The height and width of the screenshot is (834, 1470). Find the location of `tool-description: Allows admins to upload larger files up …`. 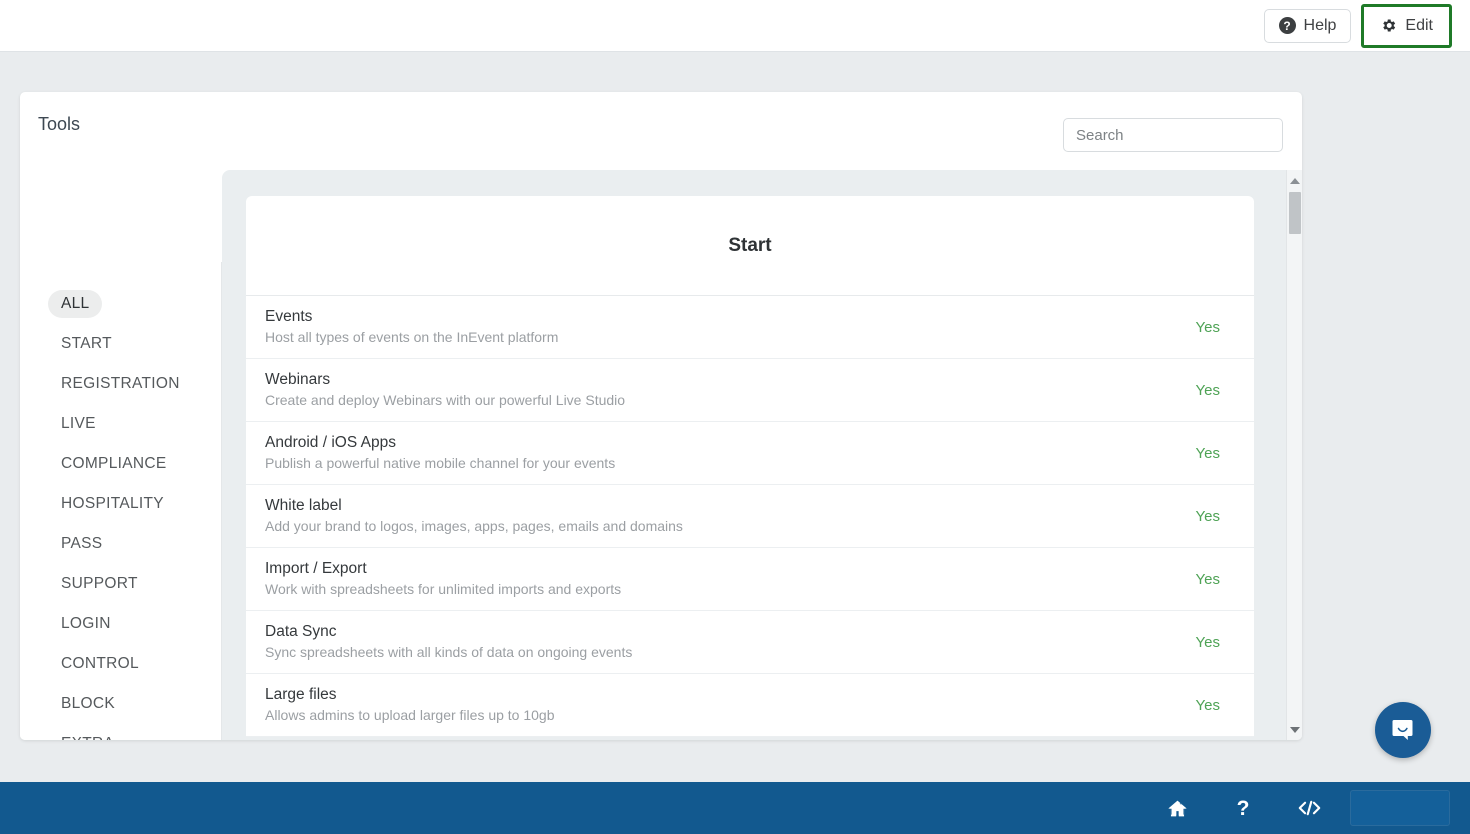

tool-description: Allows admins to upload larger files up … is located at coordinates (410, 715).